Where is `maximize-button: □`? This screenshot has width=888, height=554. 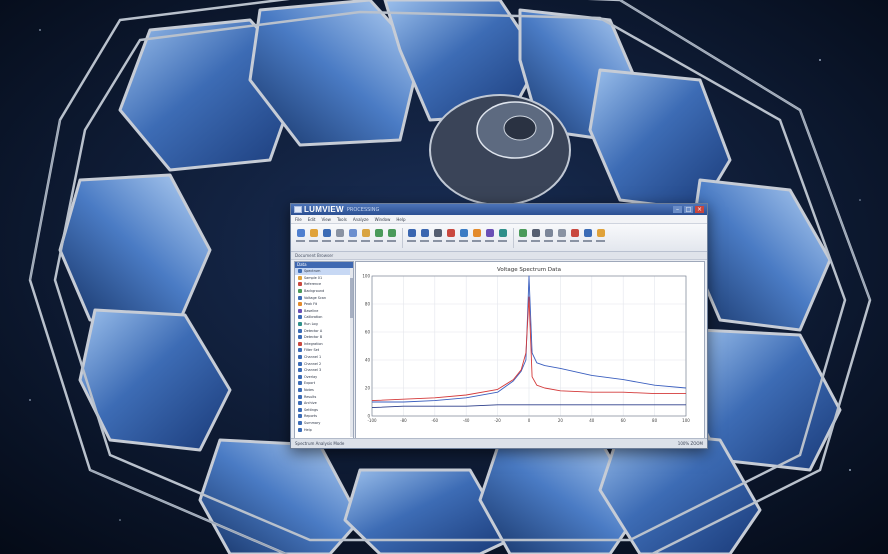
maximize-button: □ is located at coordinates (688, 209).